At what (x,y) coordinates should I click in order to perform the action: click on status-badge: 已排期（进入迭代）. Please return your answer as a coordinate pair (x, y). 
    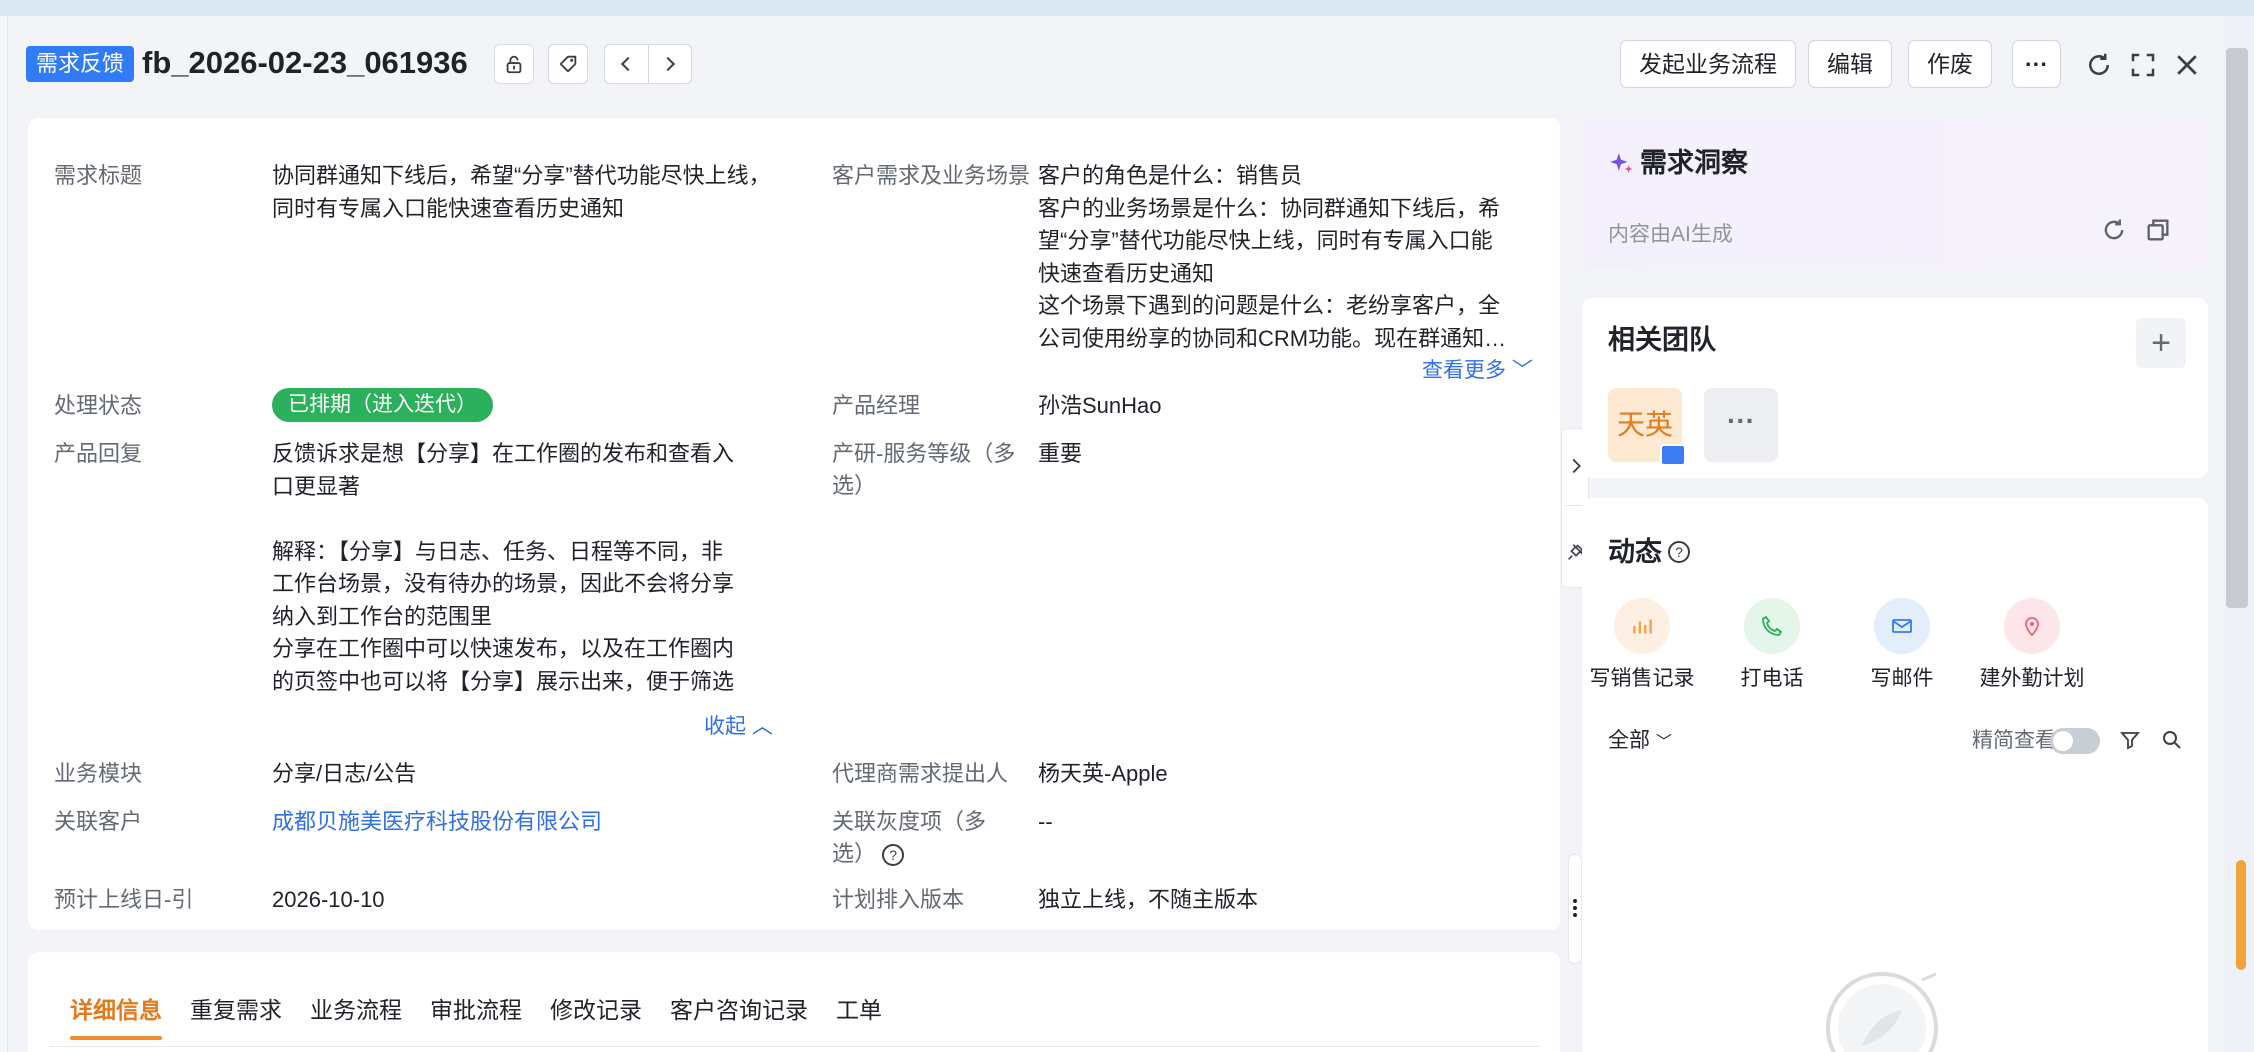
    Looking at the image, I should click on (382, 405).